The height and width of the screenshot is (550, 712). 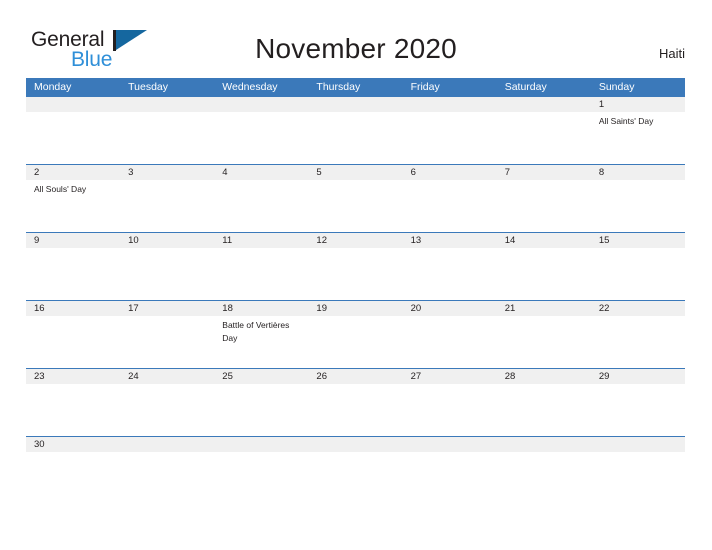 What do you see at coordinates (355, 342) in the screenshot?
I see `day-event-strip: Battle of Vertières Day` at bounding box center [355, 342].